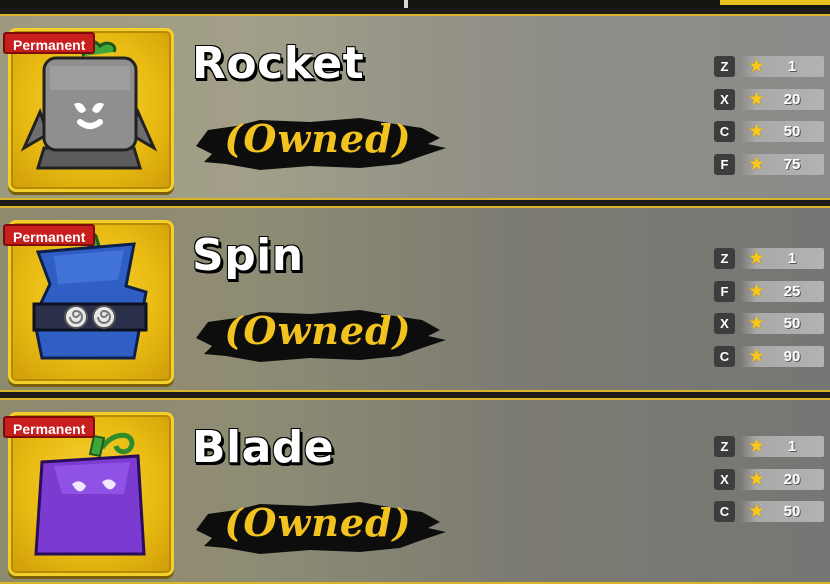  I want to click on fruit-name: Spin, so click(248, 255).